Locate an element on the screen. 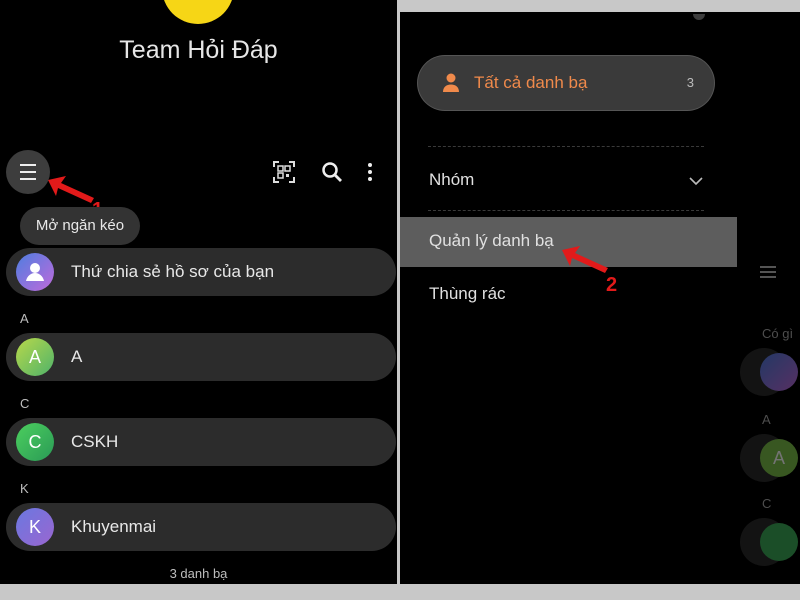 Image resolution: width=800 pixels, height=600 pixels. contact-name: CSKH is located at coordinates (95, 441).